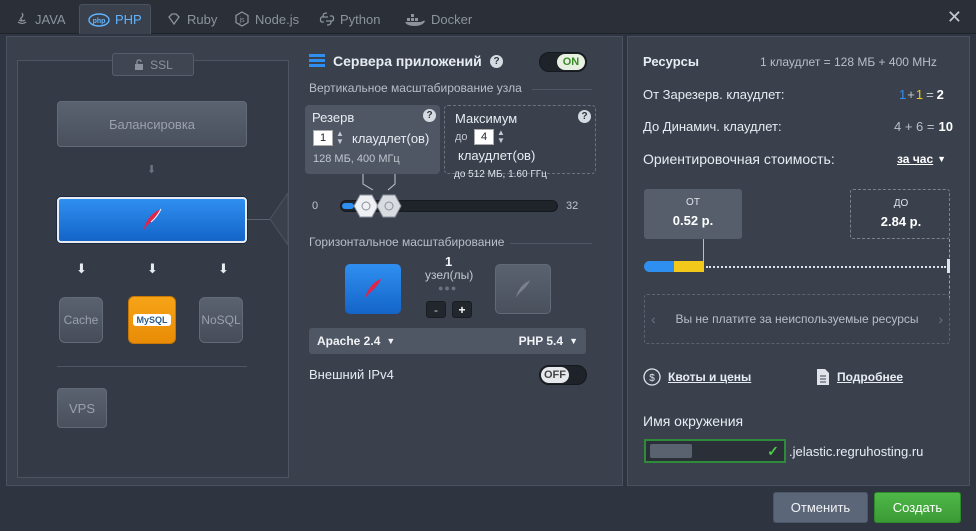  I want to click on env-domain: .jelastic.regruhosting.ru, so click(856, 451).